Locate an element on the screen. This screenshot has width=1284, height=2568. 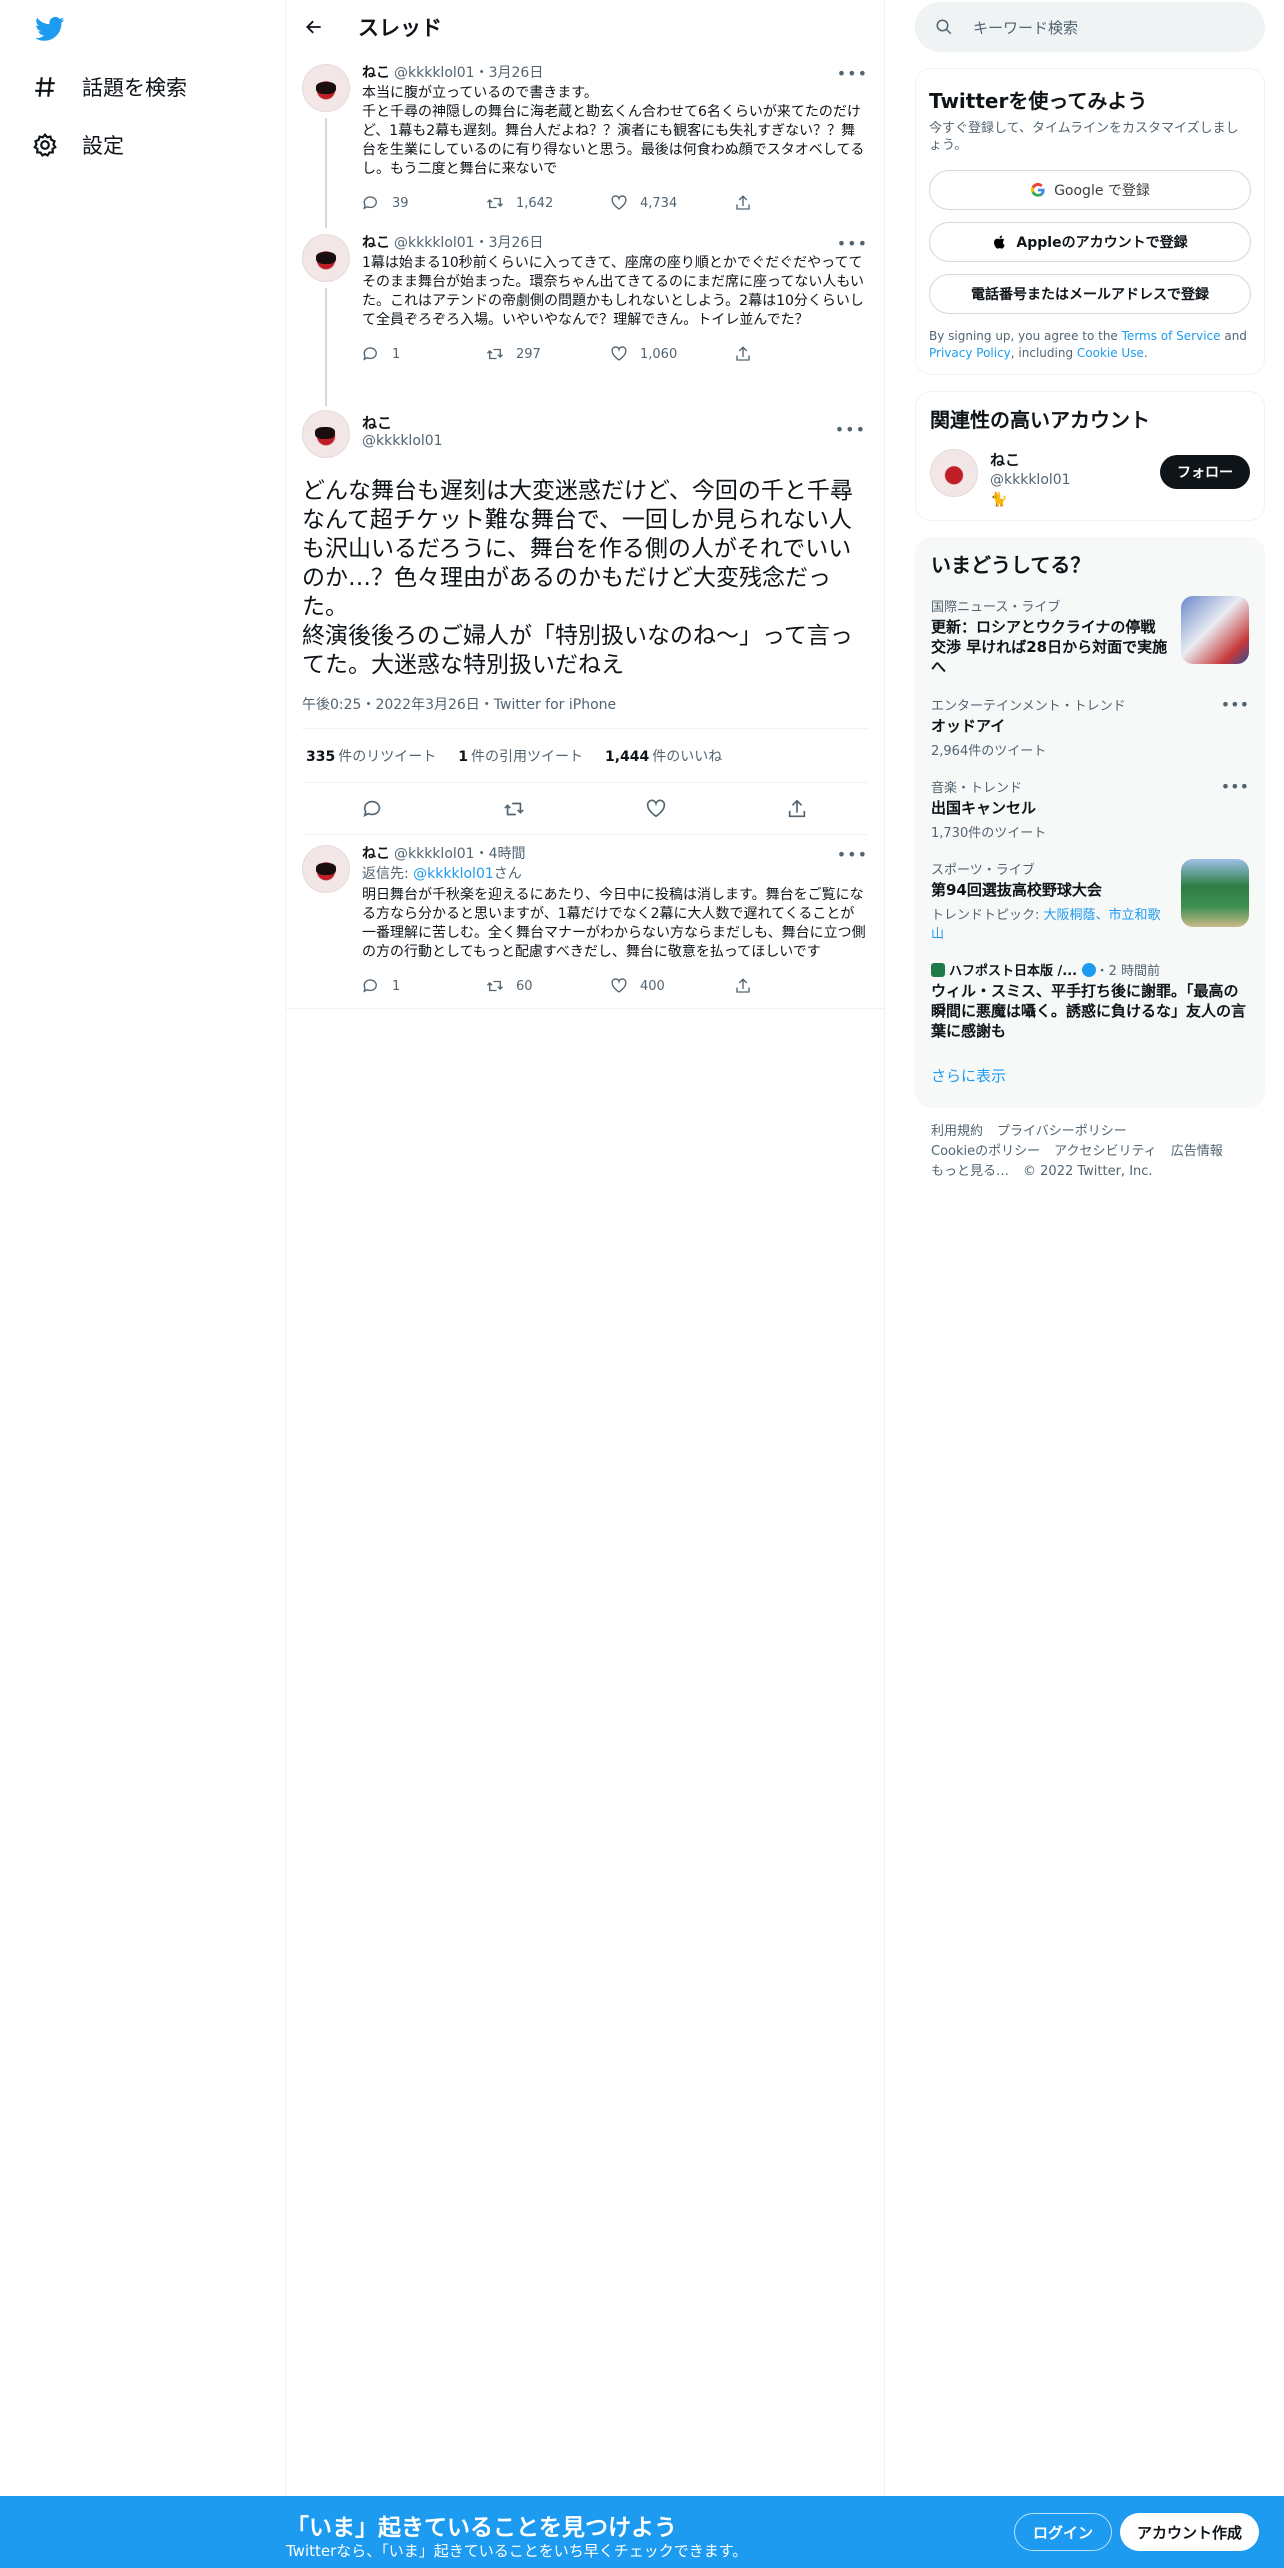
trend-title: オッドアイ is located at coordinates (968, 726).